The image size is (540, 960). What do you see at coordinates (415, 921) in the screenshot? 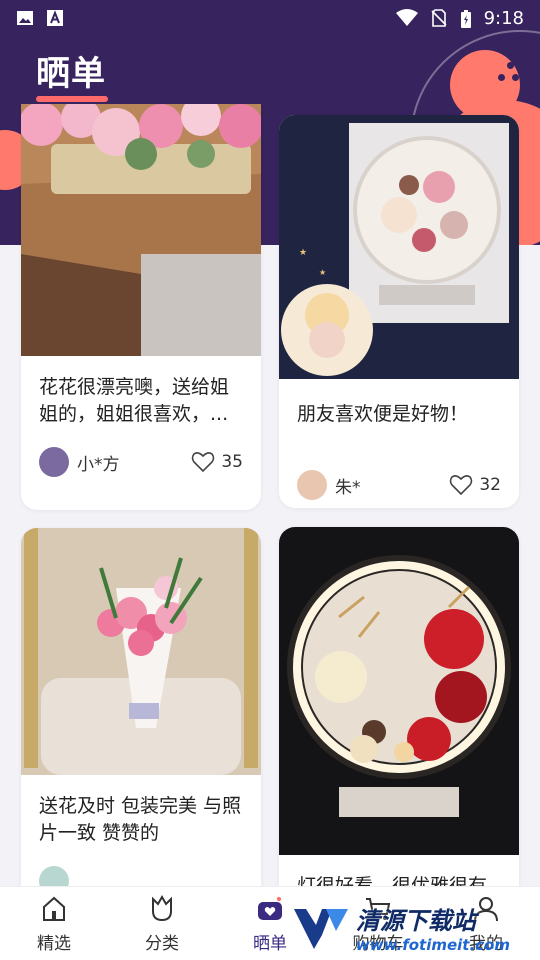
I see `watermark-title: 清源下载站` at bounding box center [415, 921].